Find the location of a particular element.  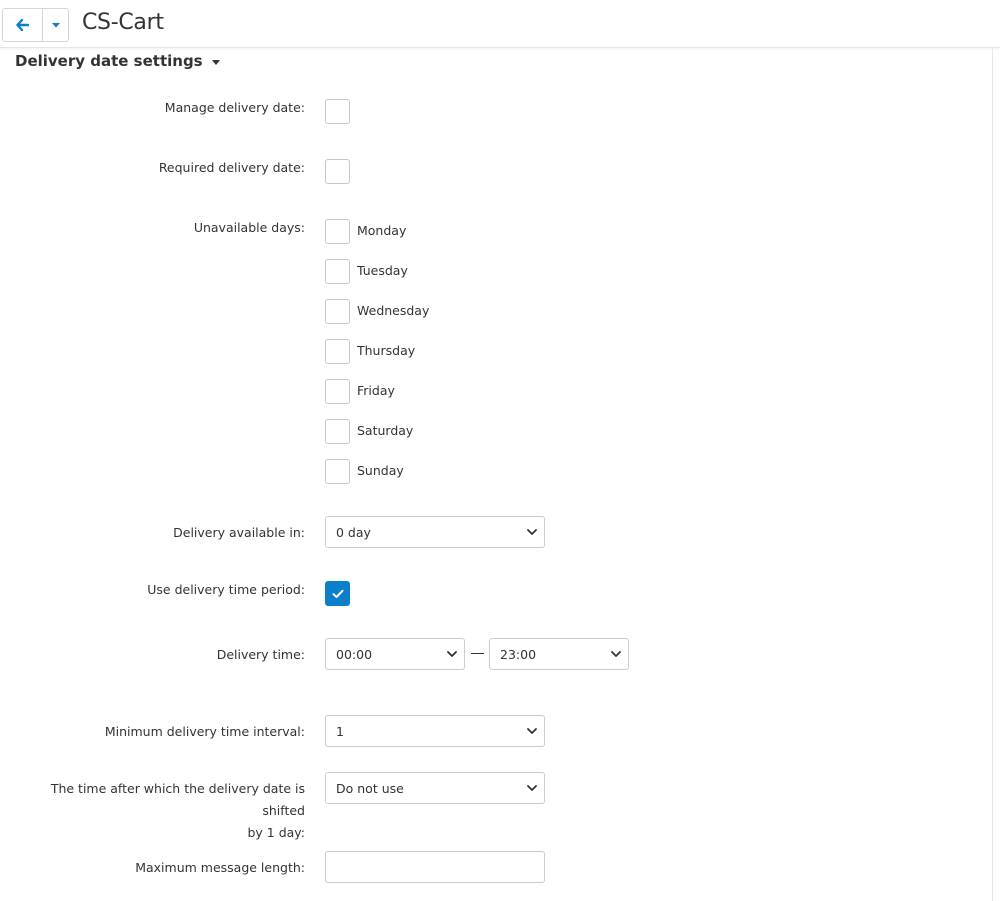

delivery-available-in-select: 0 day is located at coordinates (435, 532).